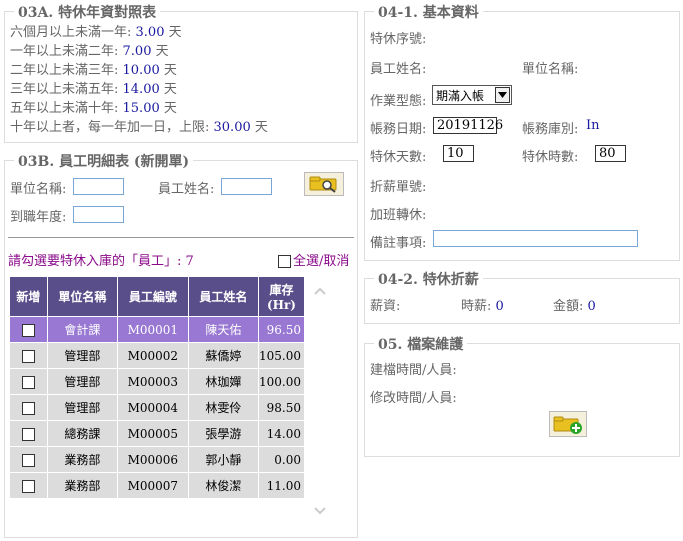 Image resolution: width=683 pixels, height=541 pixels. Describe the element at coordinates (82, 296) in the screenshot. I see `col-unit: 單位名稱` at that location.